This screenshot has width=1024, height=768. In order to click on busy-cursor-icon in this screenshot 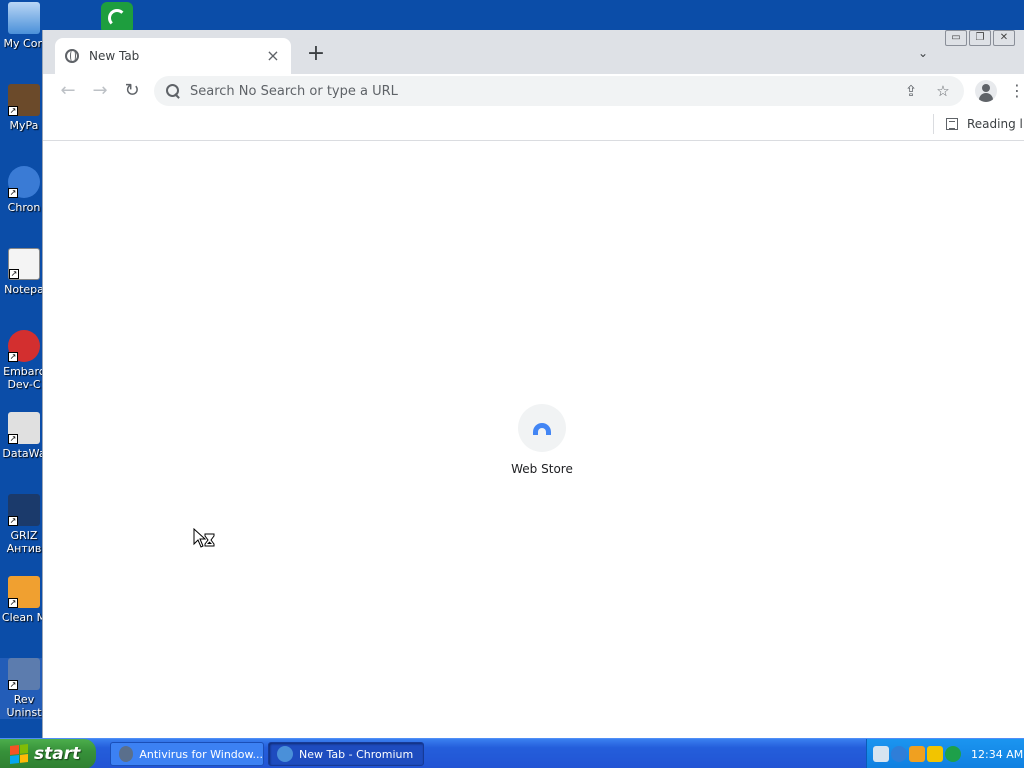, I will do `click(204, 538)`.